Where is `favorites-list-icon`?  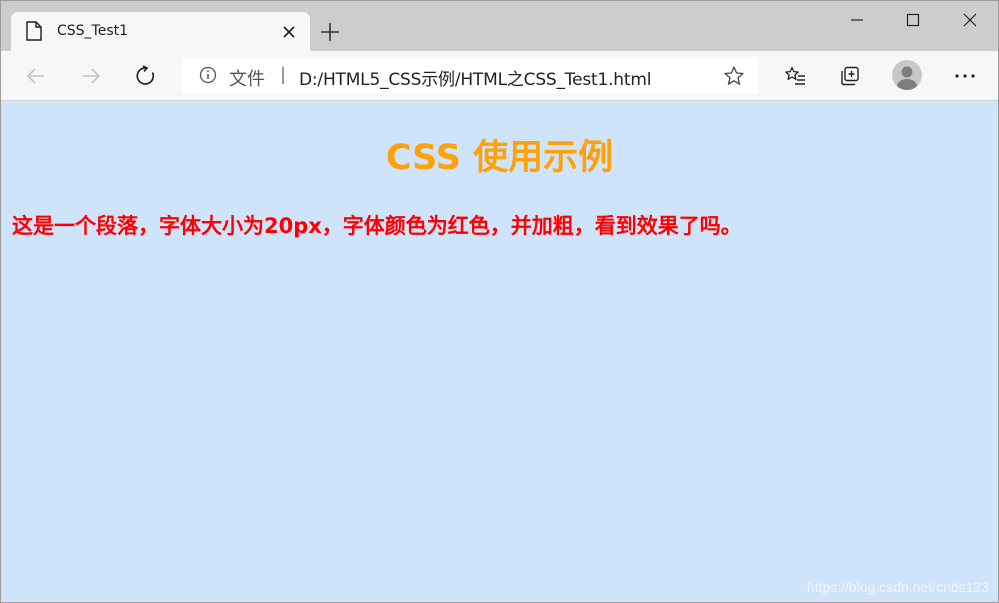
favorites-list-icon is located at coordinates (795, 75).